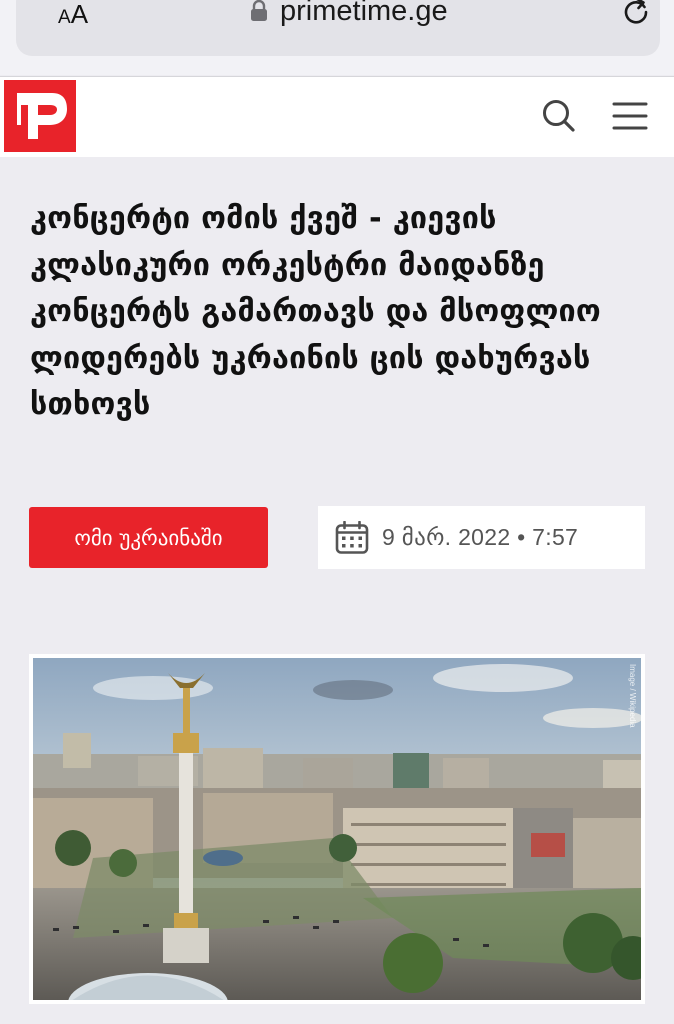 The width and height of the screenshot is (674, 1024). I want to click on calendar-icon, so click(352, 537).